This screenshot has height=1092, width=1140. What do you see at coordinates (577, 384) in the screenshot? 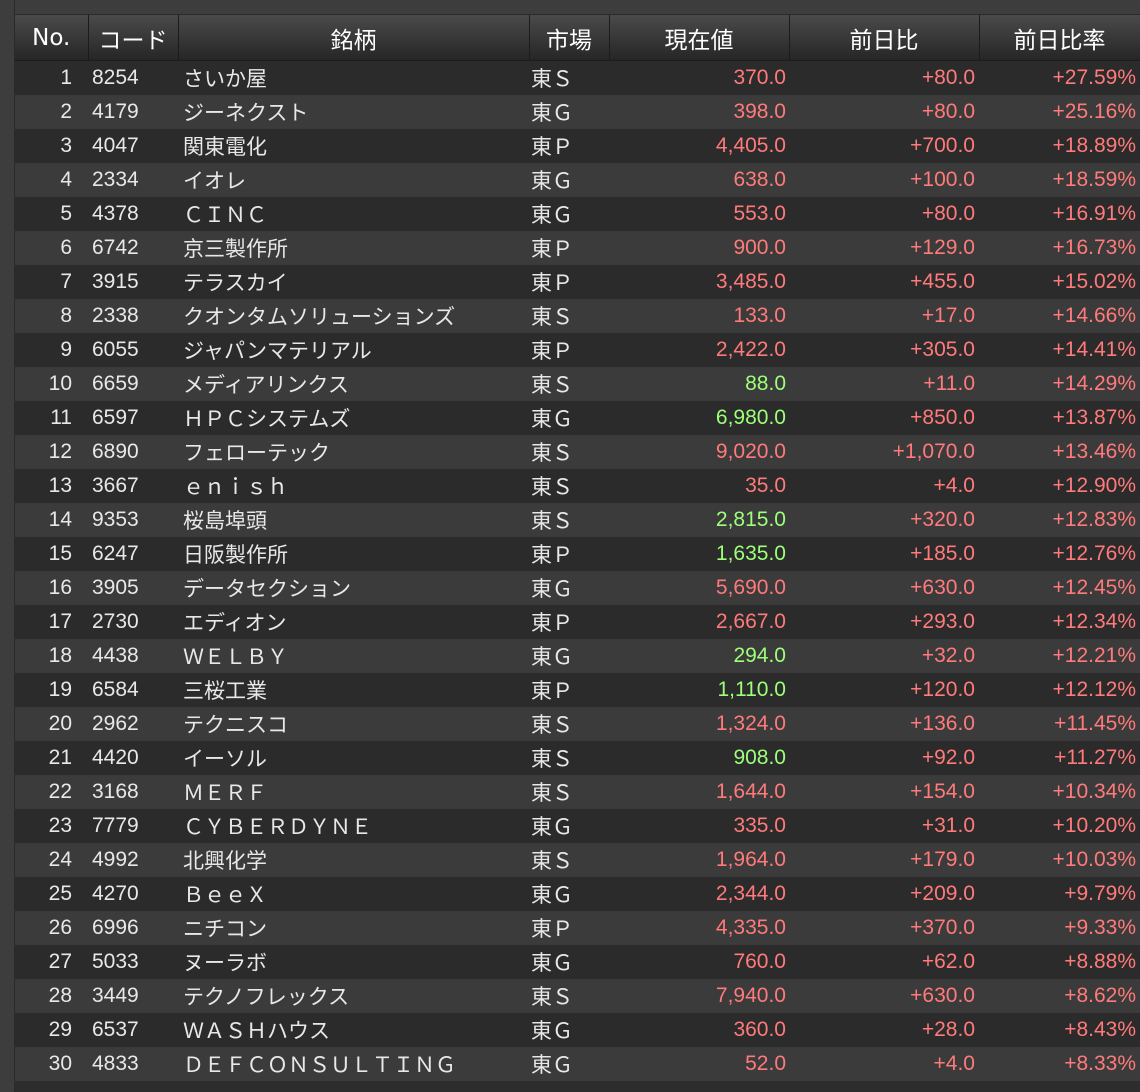
I see `table-row: 10 6659 メディアリンクス 東Ｓ 88.0 +11.0 +14.29%` at bounding box center [577, 384].